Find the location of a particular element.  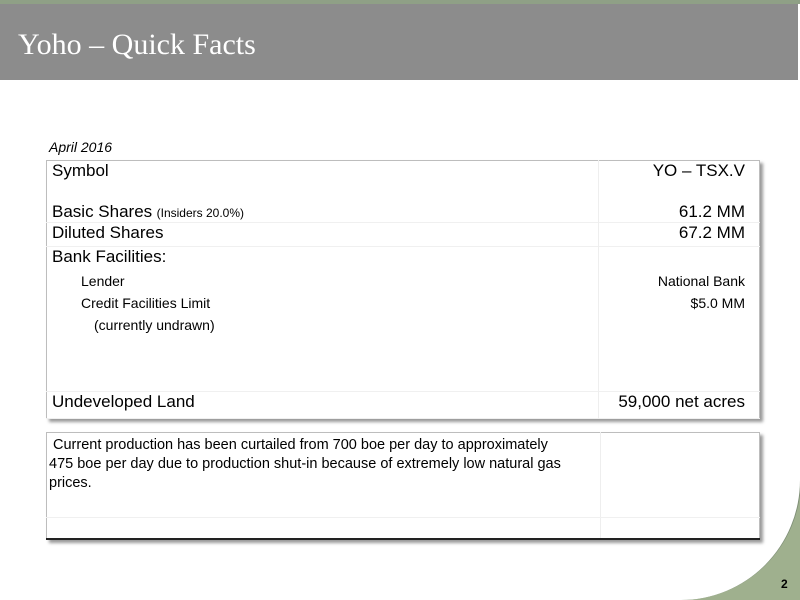

insiders-note: (Insiders 20.0%) is located at coordinates (200, 213).